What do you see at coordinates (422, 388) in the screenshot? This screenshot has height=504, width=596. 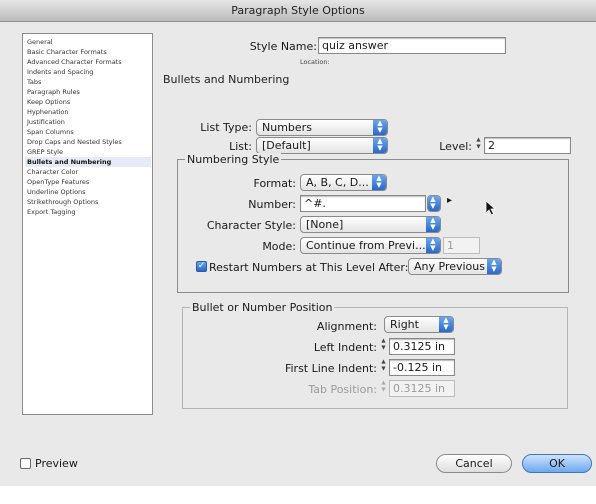 I see `tab-position-field: 0.3125 in` at bounding box center [422, 388].